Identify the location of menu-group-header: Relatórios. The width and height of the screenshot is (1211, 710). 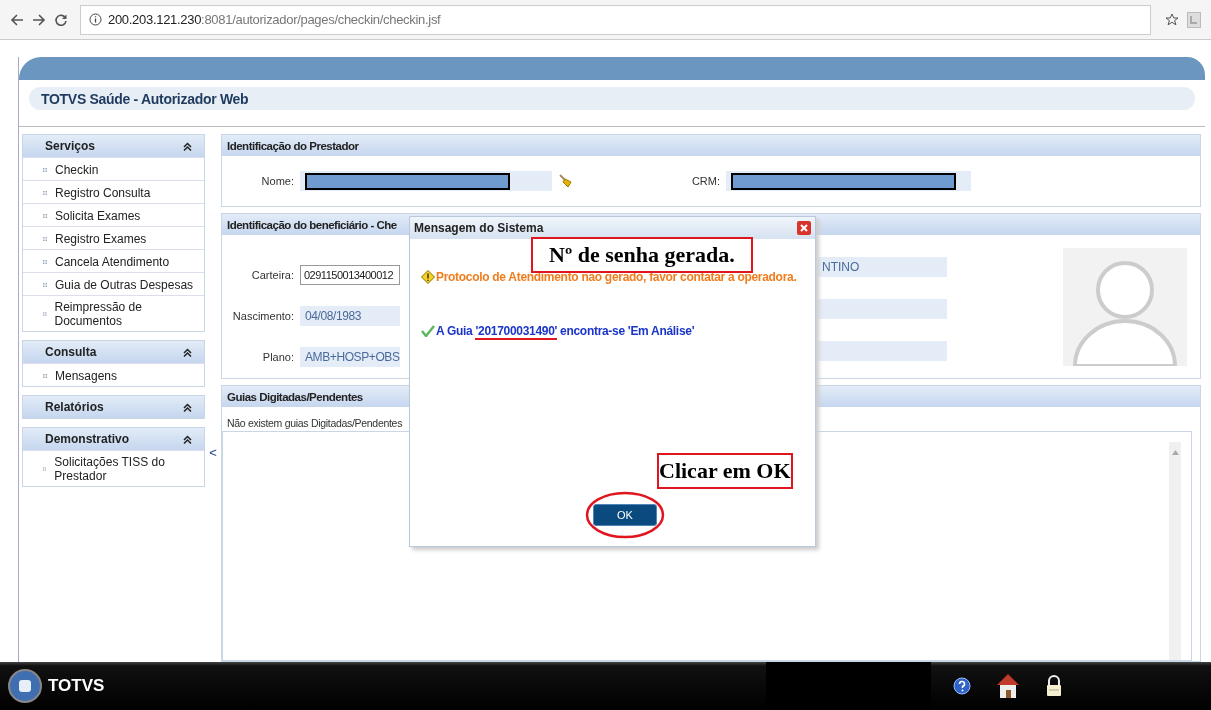
(113, 407).